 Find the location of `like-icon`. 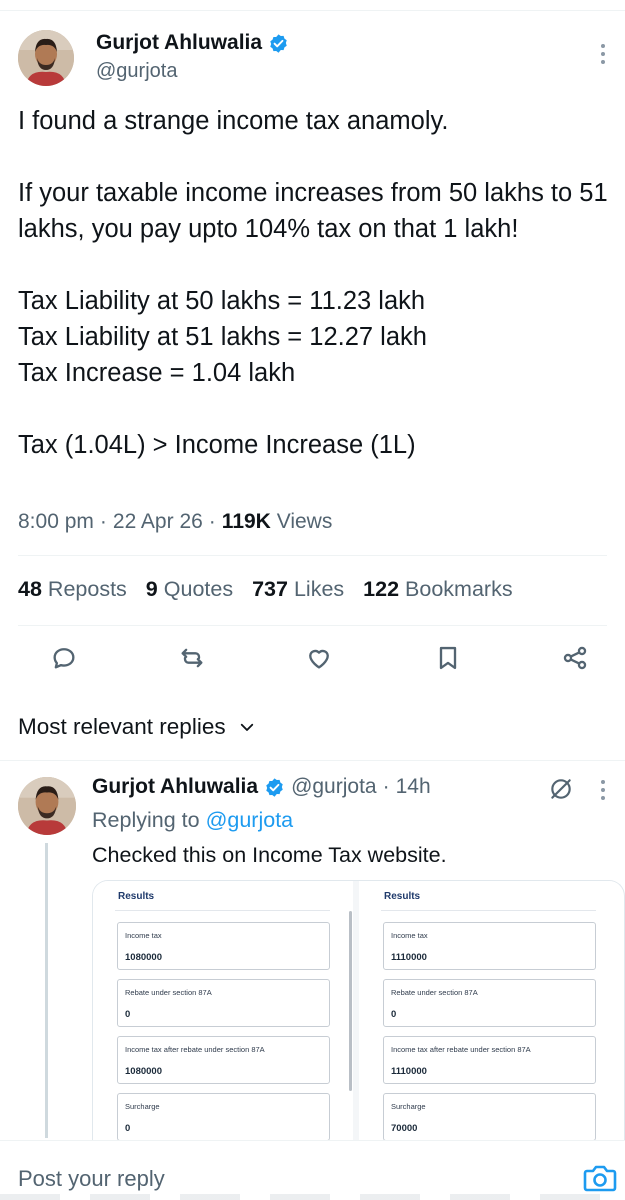

like-icon is located at coordinates (319, 659).